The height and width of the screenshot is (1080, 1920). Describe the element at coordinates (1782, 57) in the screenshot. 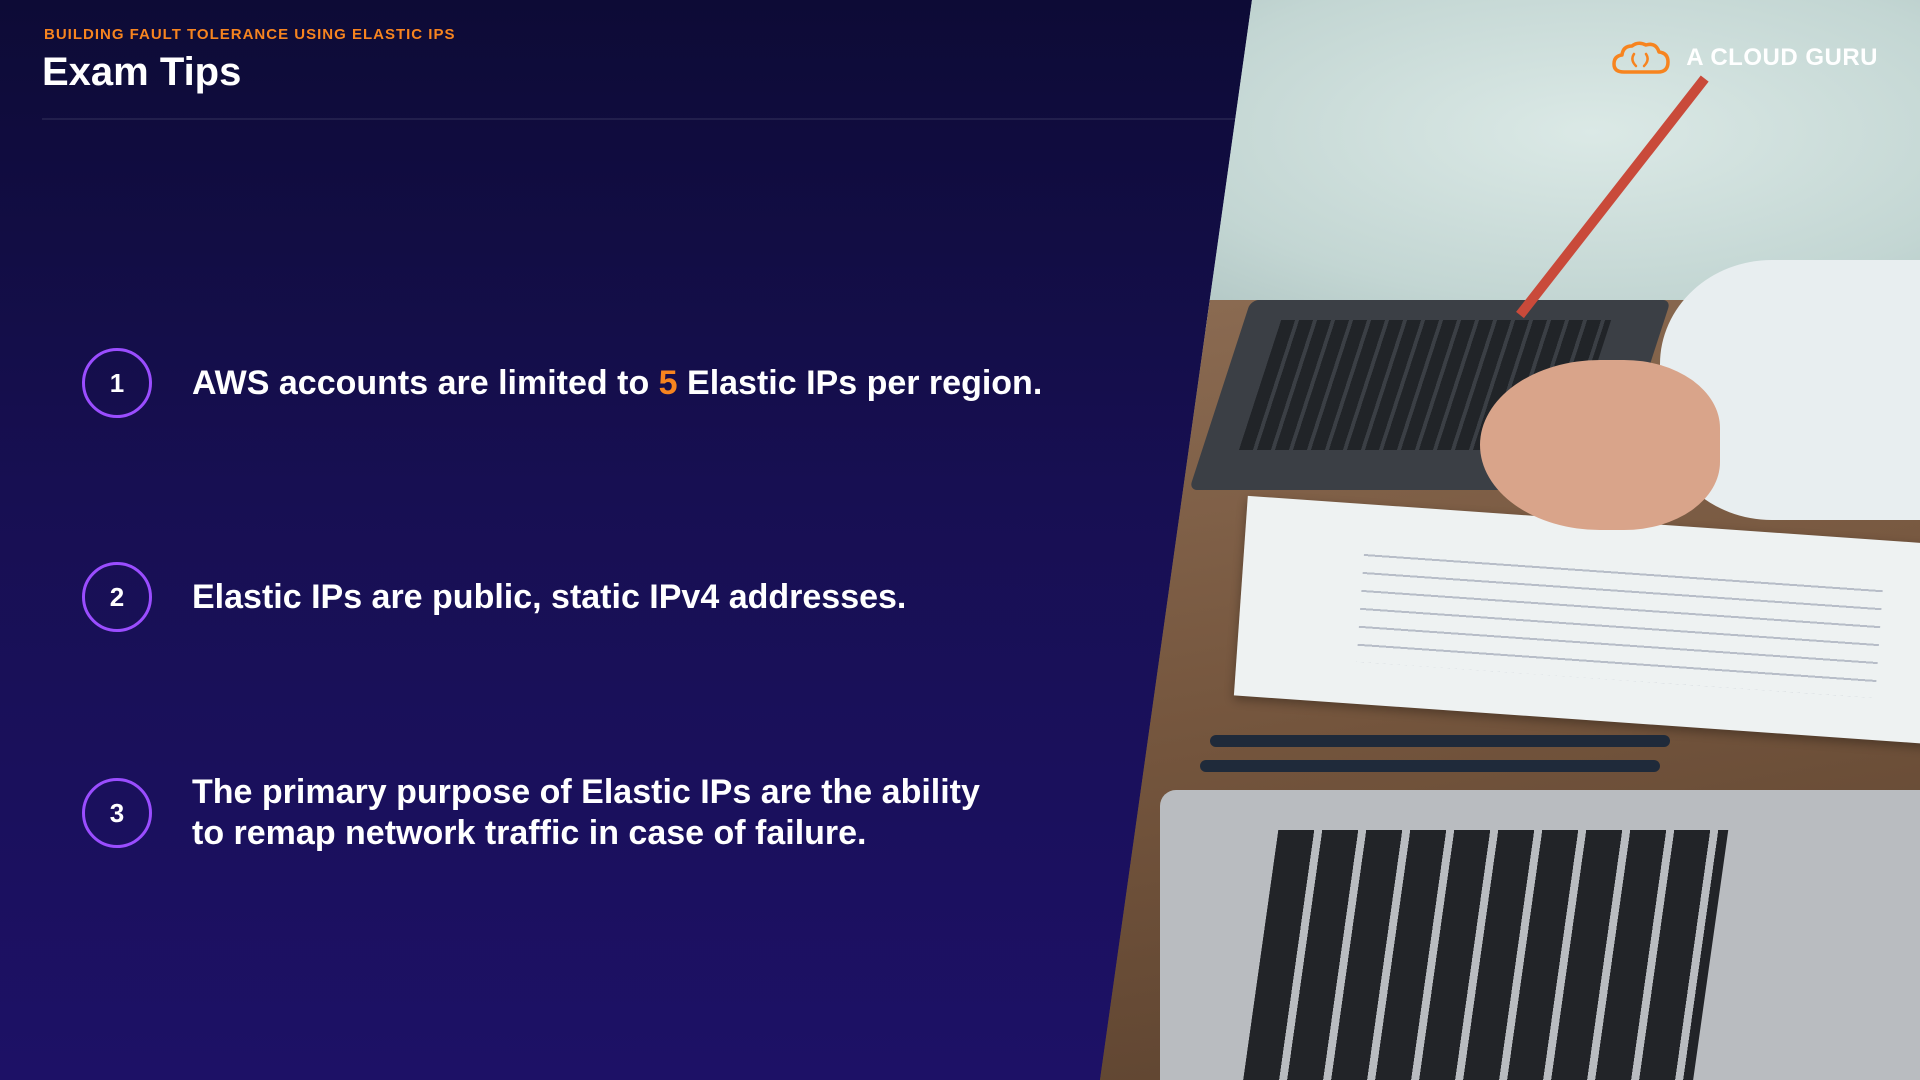

I see `brand-name: A CLOUD GURU` at that location.